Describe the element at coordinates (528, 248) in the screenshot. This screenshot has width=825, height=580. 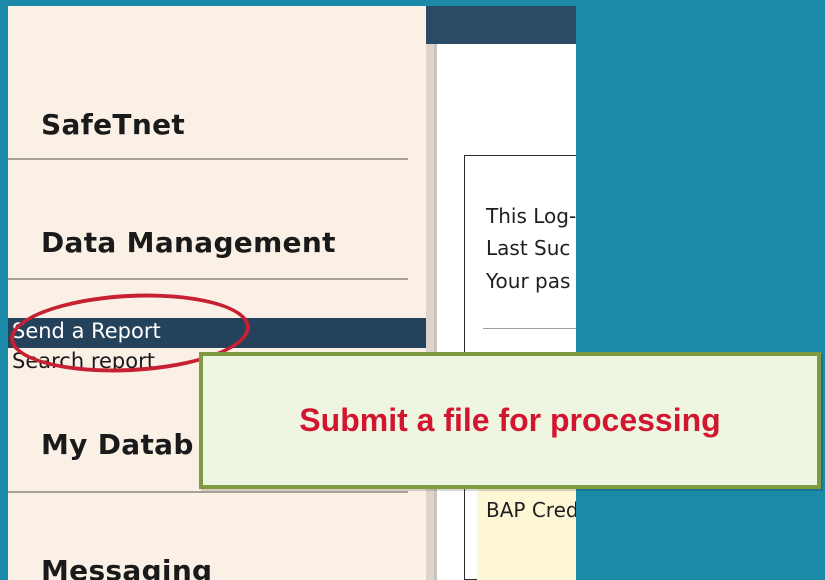
I see `panel-line-last-success: Last Suc` at that location.